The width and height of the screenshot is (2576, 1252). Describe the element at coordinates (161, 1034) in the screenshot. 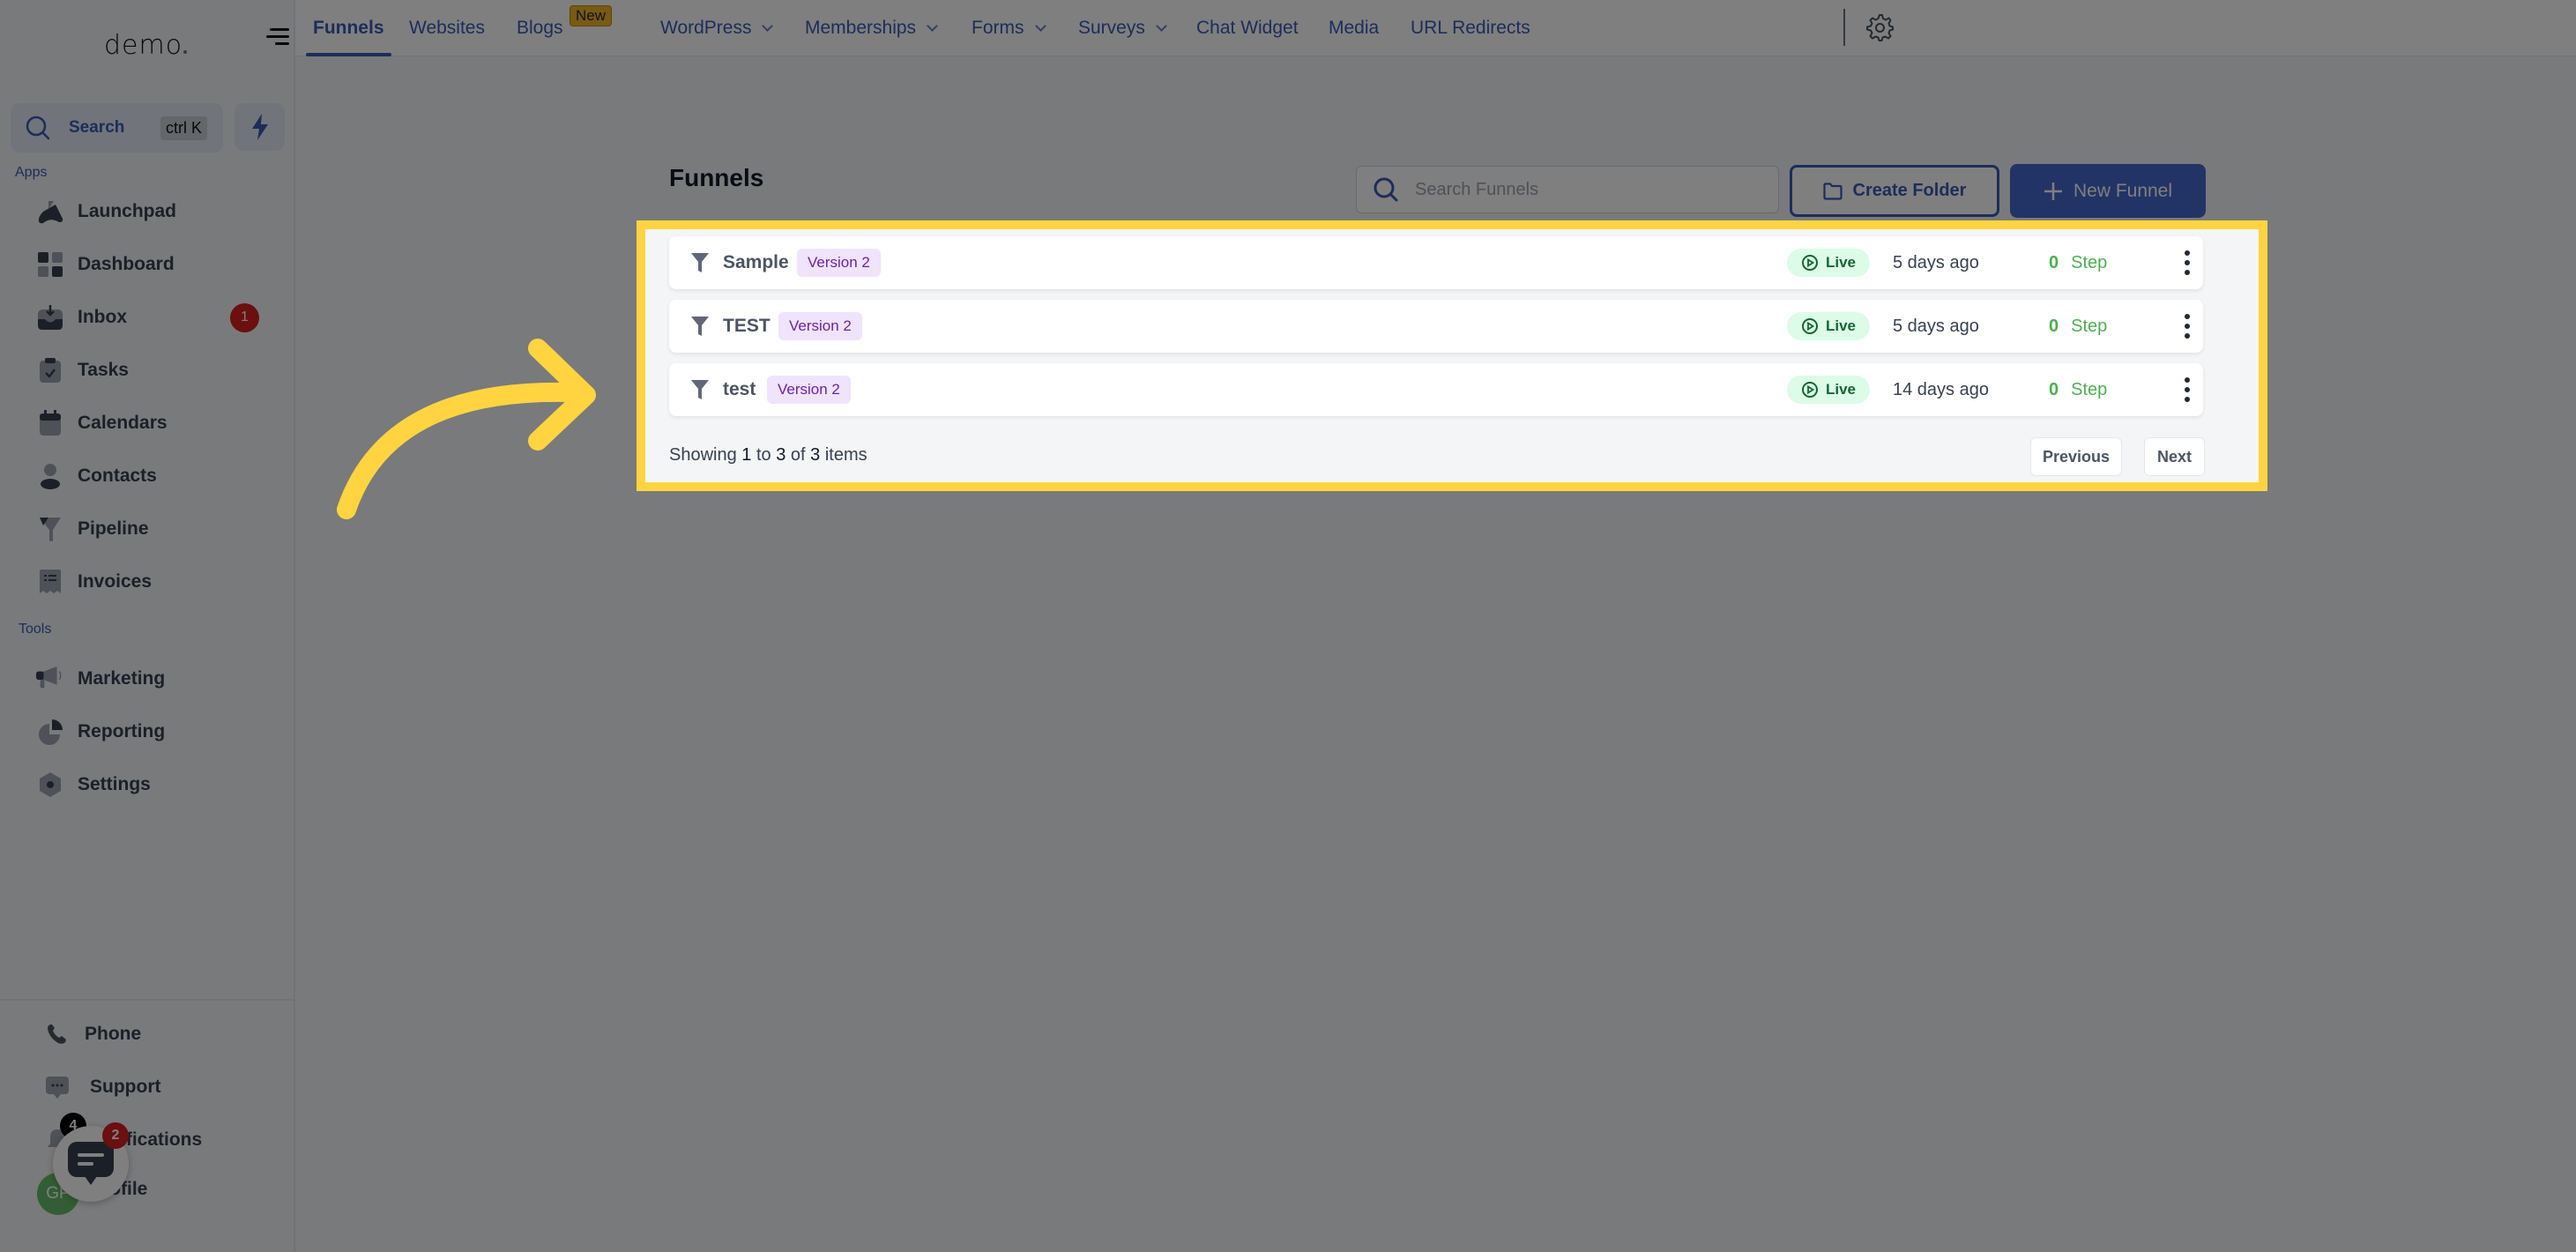

I see `sidebar-item-phone: Phone` at that location.